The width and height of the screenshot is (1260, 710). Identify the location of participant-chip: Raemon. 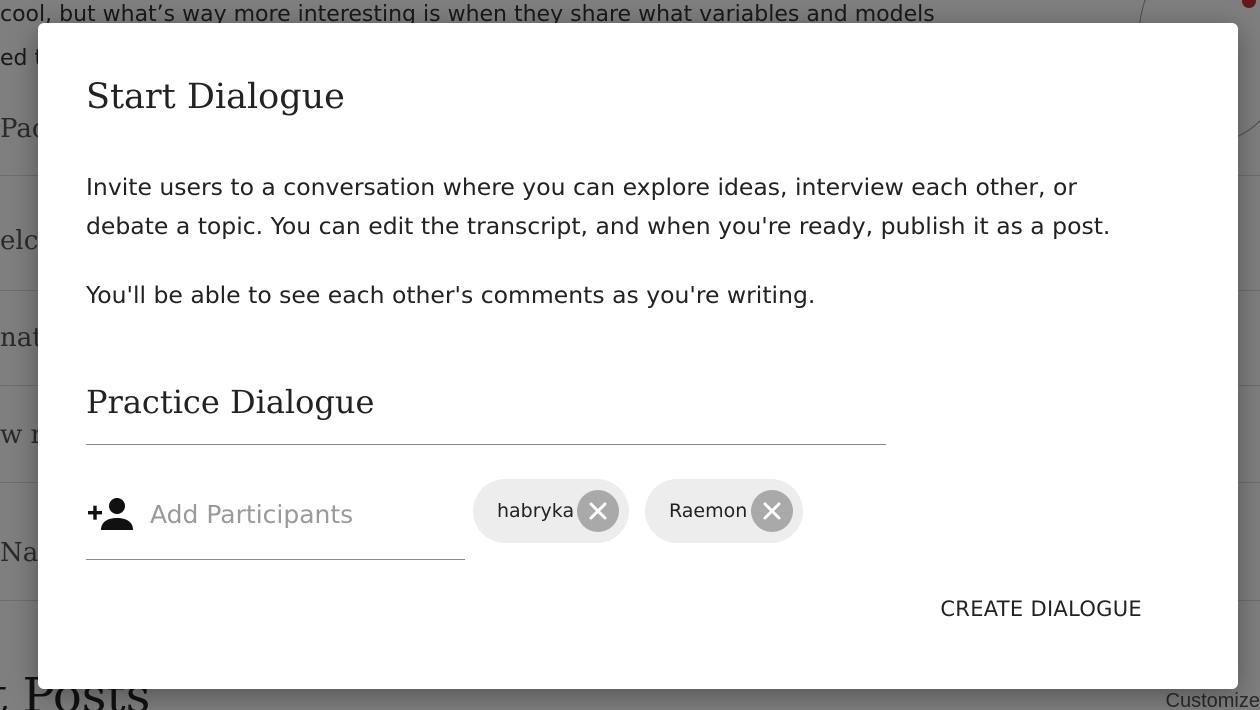
(724, 511).